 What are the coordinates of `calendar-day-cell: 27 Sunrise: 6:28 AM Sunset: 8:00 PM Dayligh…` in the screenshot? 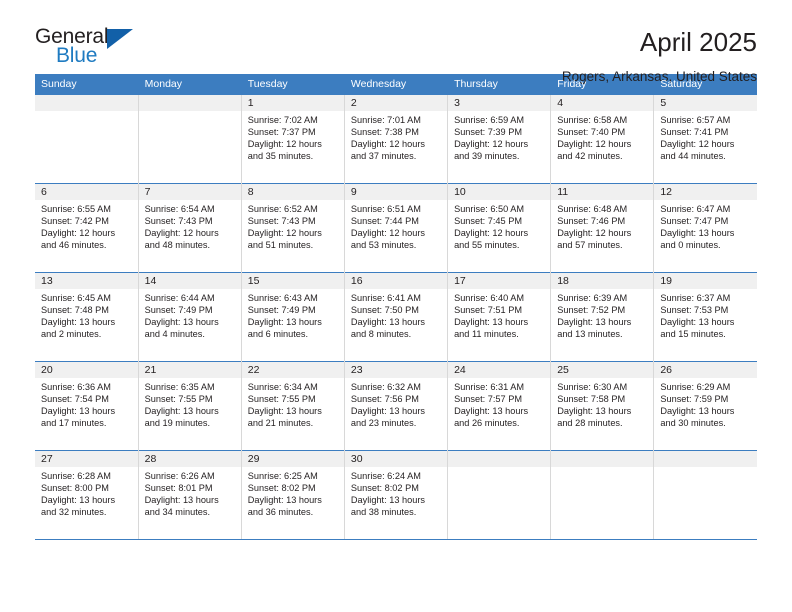 It's located at (87, 495).